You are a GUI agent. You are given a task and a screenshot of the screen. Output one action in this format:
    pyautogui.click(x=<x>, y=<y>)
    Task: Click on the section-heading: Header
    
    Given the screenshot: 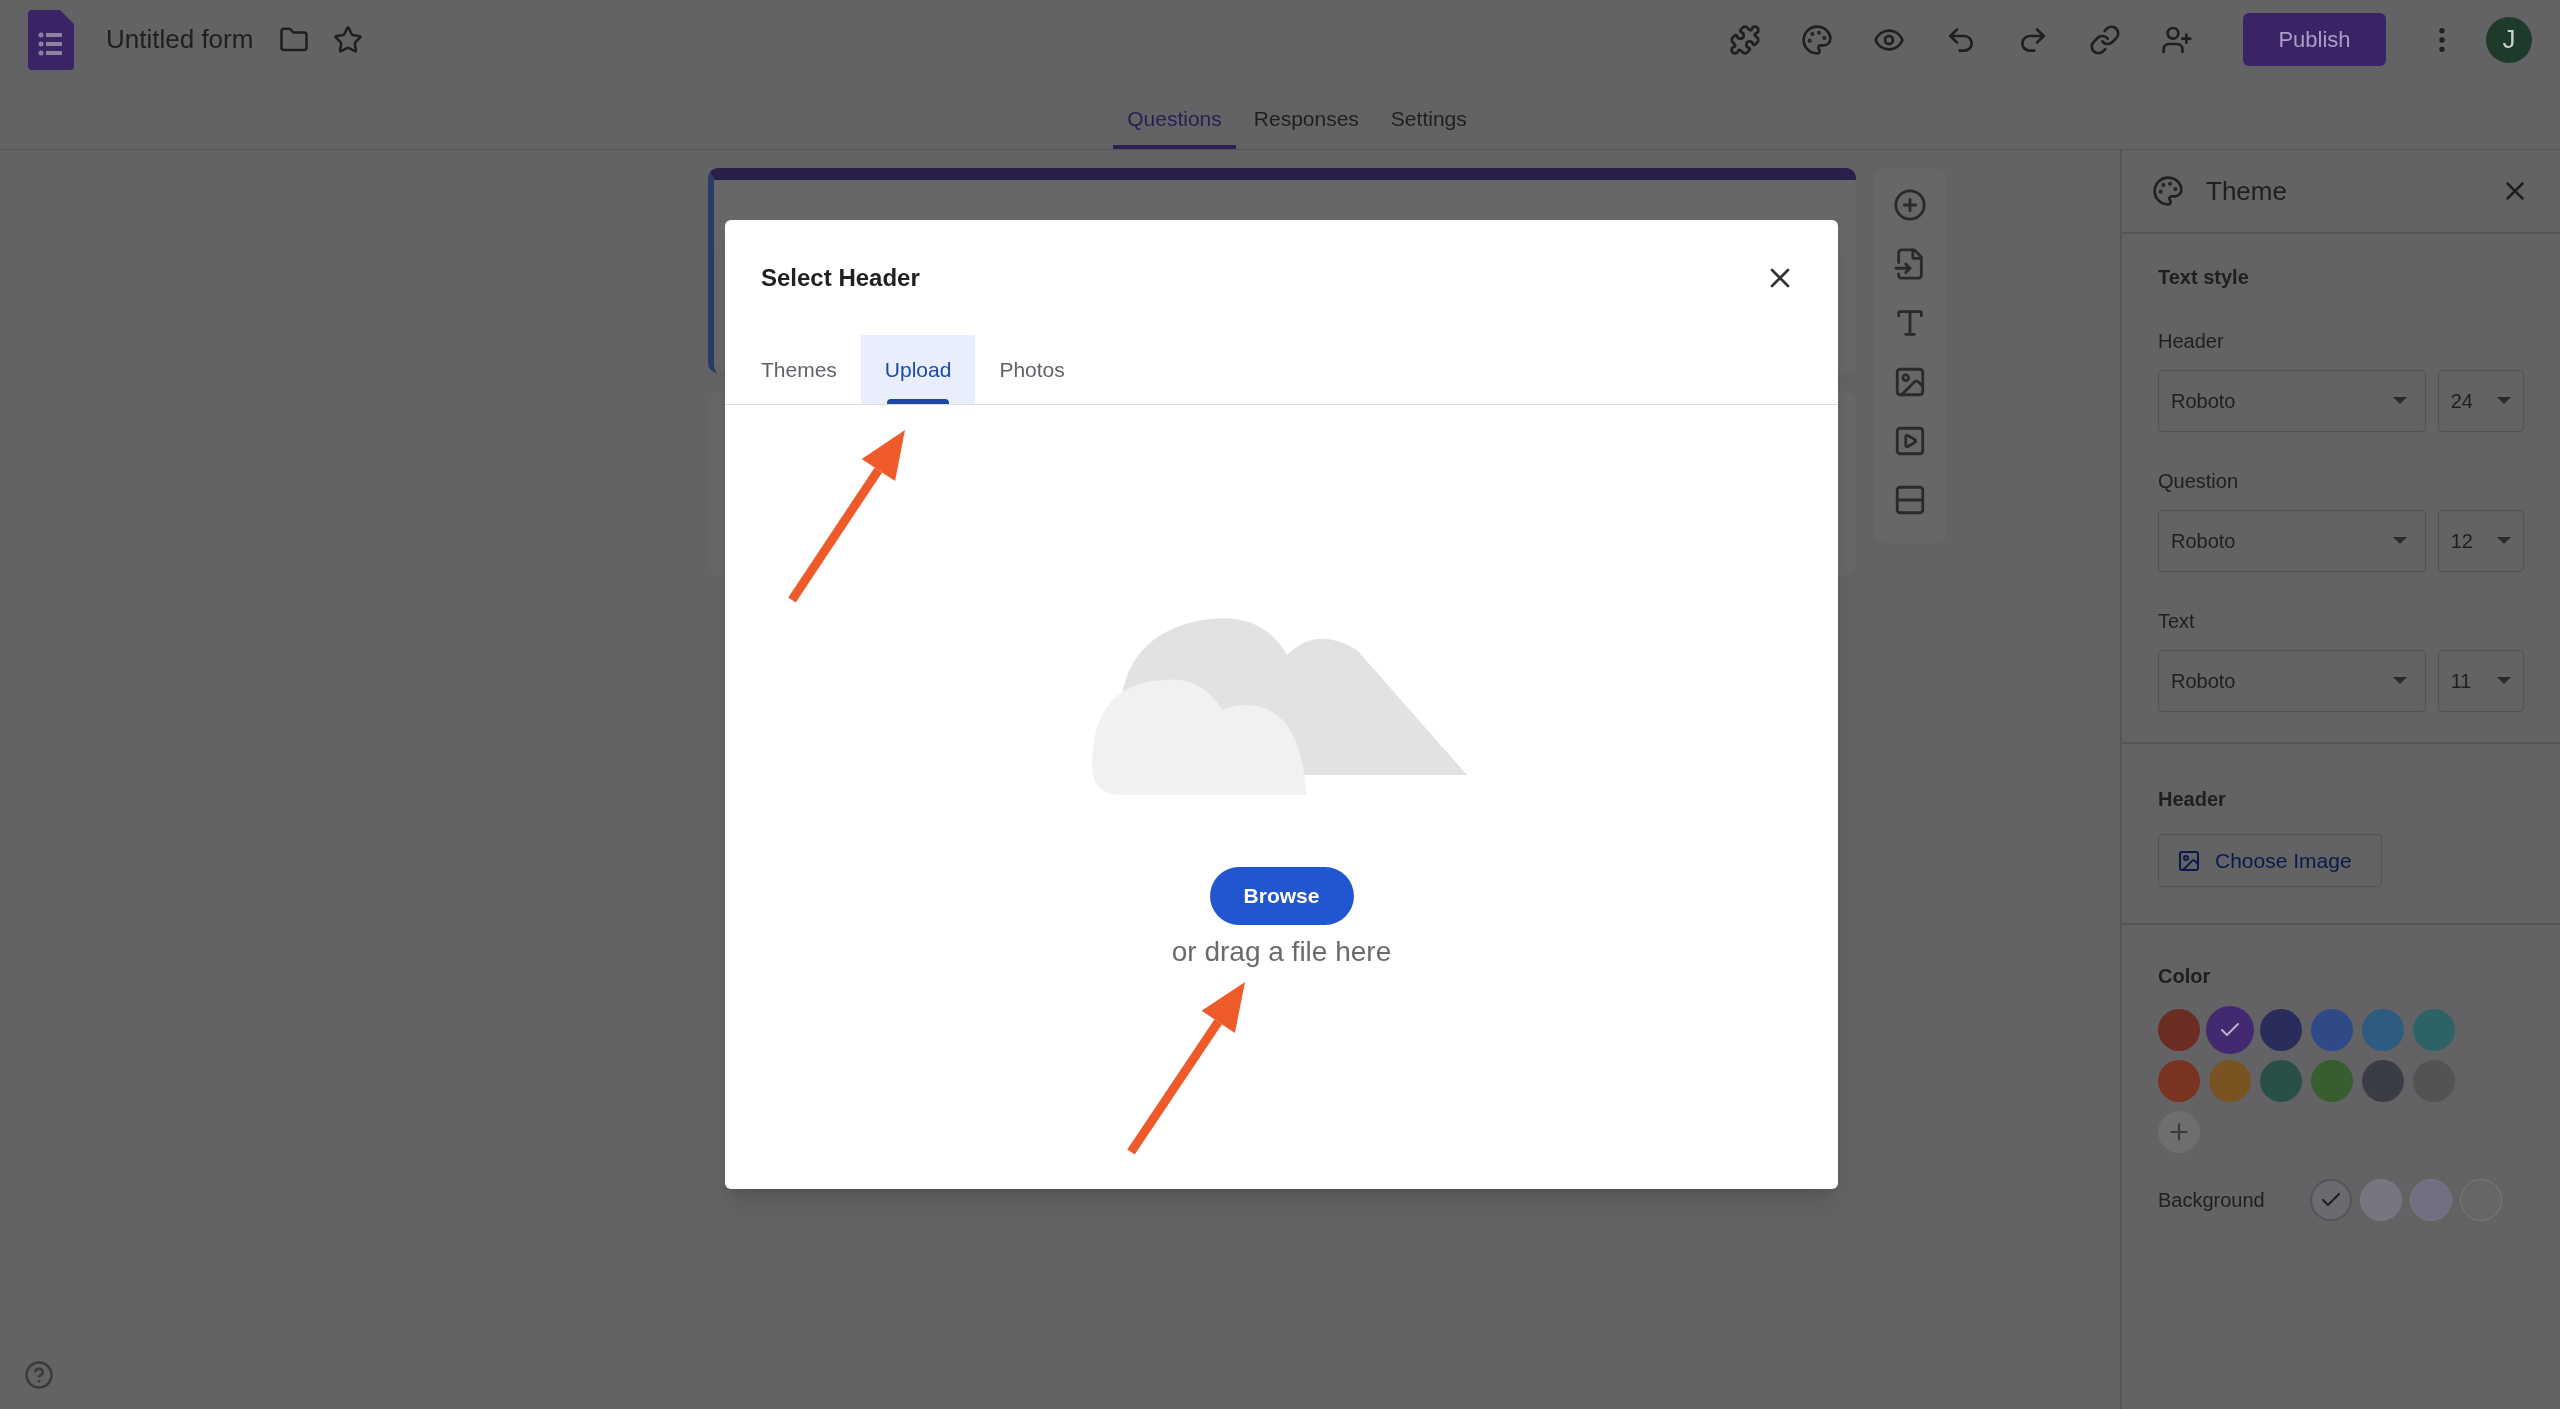 What is the action you would take?
    pyautogui.click(x=2192, y=799)
    